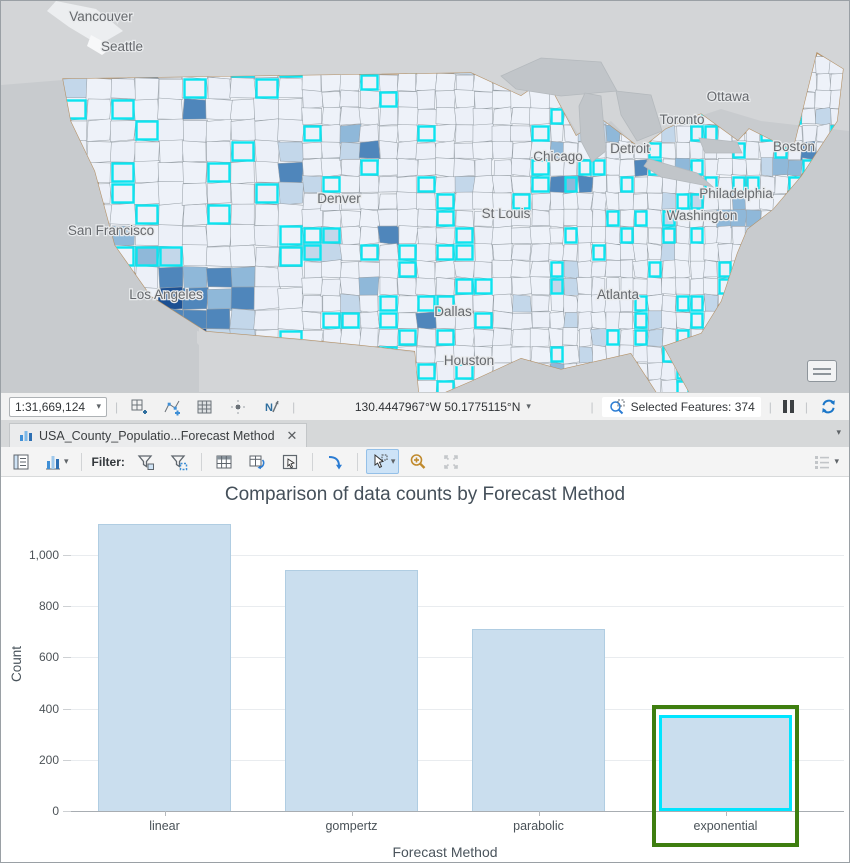 The height and width of the screenshot is (863, 850). I want to click on filter-by-selection-button, so click(146, 462).